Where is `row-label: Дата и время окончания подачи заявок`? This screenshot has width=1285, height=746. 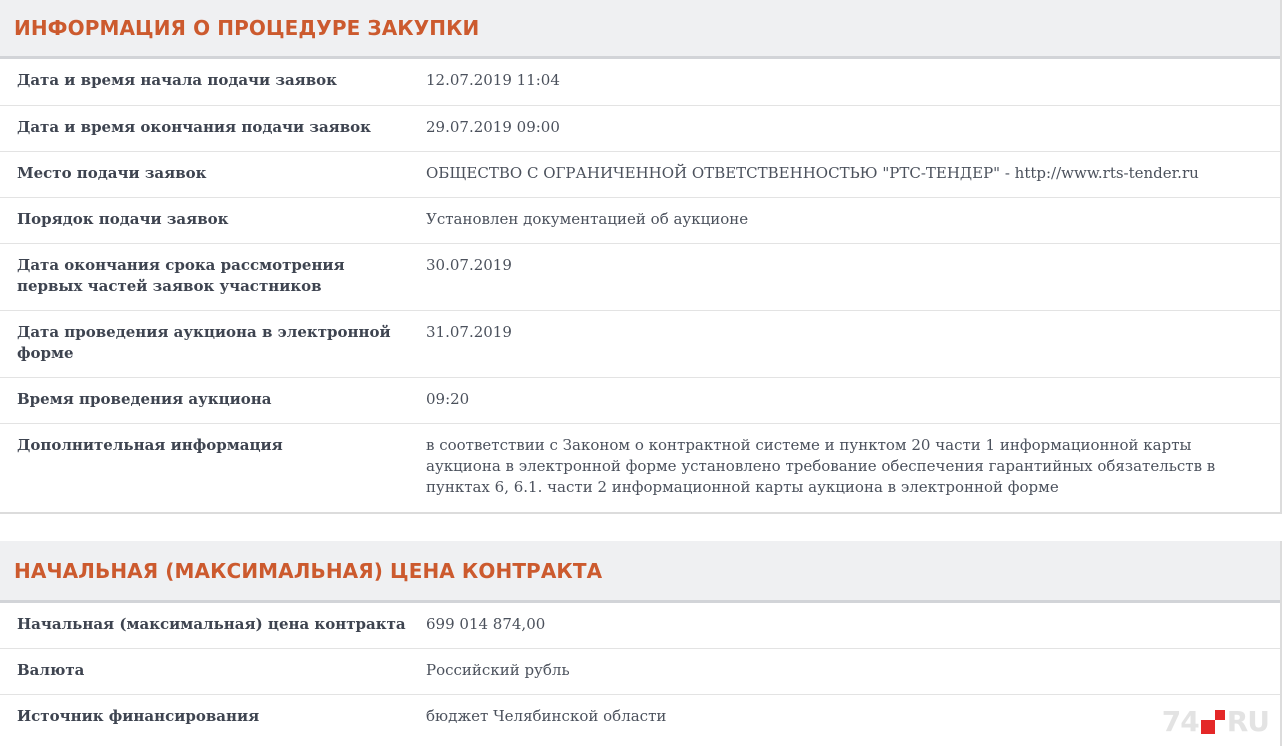 row-label: Дата и время окончания подачи заявок is located at coordinates (194, 127).